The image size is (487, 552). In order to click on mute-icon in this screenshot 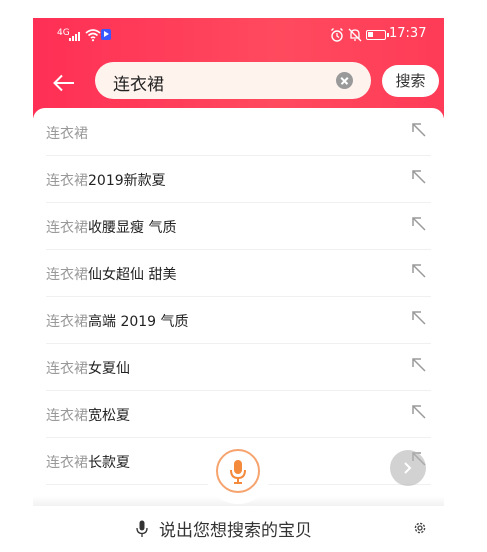, I will do `click(355, 35)`.